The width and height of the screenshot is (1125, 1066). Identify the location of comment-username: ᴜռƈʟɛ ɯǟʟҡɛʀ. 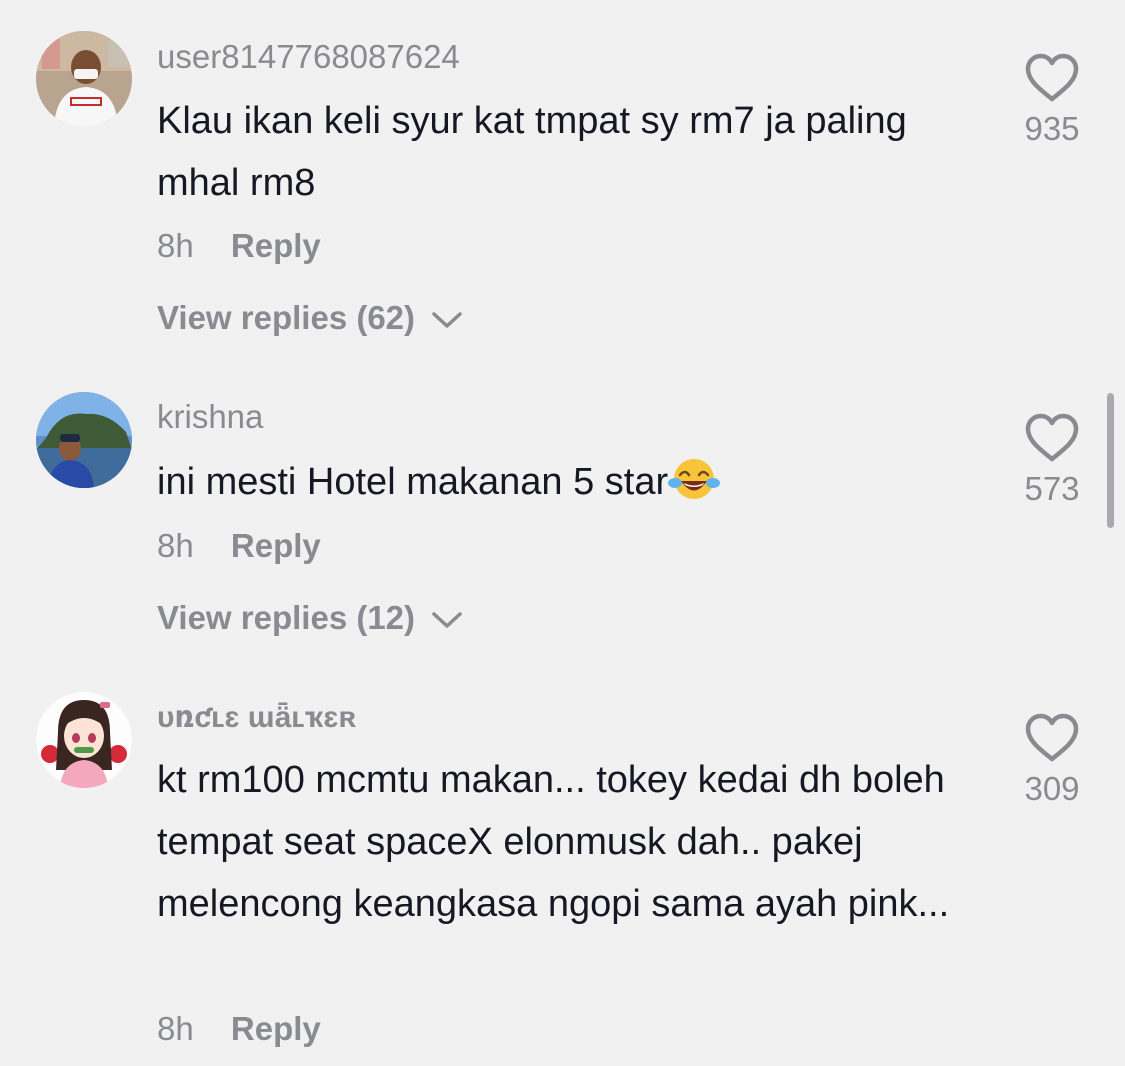
(256, 717).